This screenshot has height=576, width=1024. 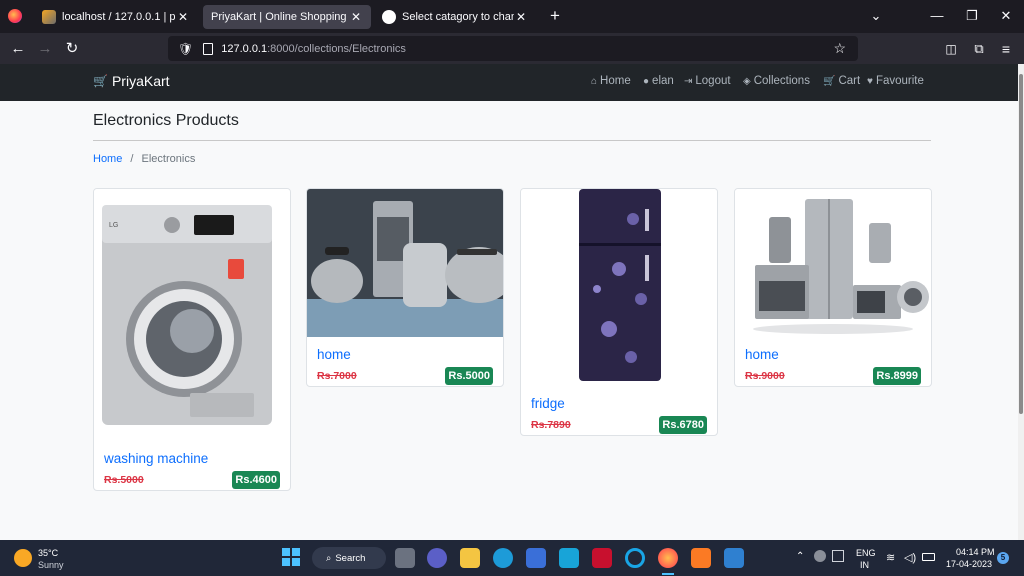 I want to click on scrollbar-thumb, so click(x=1021, y=244).